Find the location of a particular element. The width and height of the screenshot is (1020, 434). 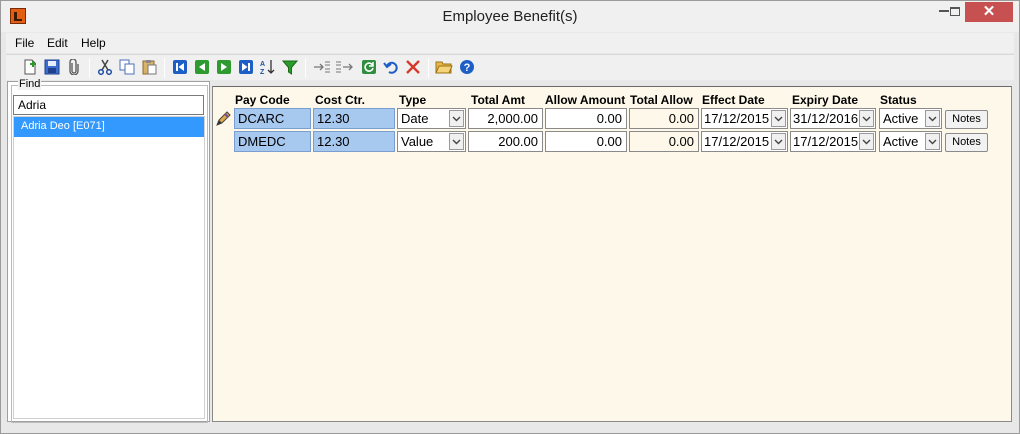

column-header-type: Type is located at coordinates (413, 100).